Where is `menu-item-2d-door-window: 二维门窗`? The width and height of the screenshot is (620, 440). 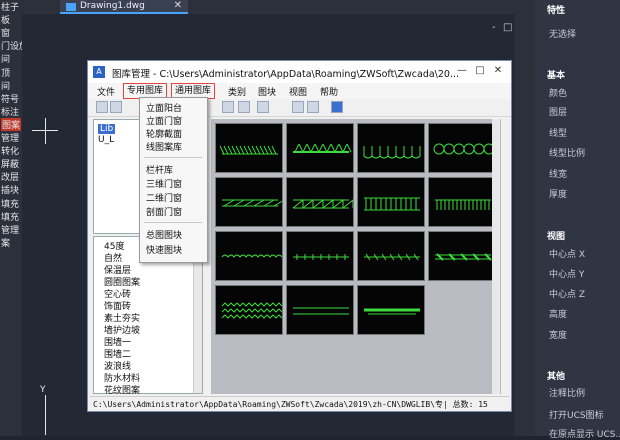 menu-item-2d-door-window: 二维门窗 is located at coordinates (164, 197).